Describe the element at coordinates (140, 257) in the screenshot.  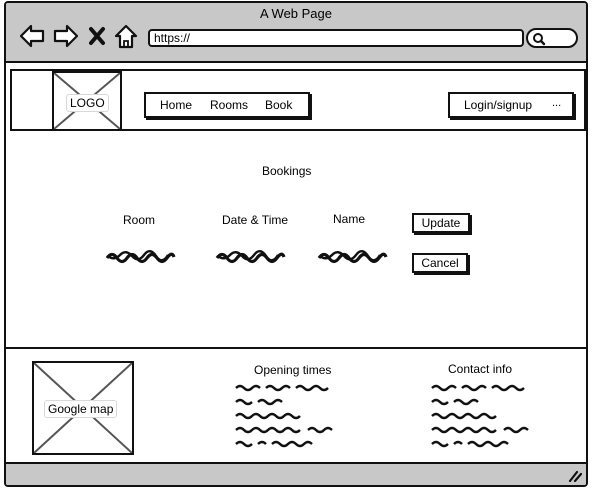
I see `room-value` at that location.